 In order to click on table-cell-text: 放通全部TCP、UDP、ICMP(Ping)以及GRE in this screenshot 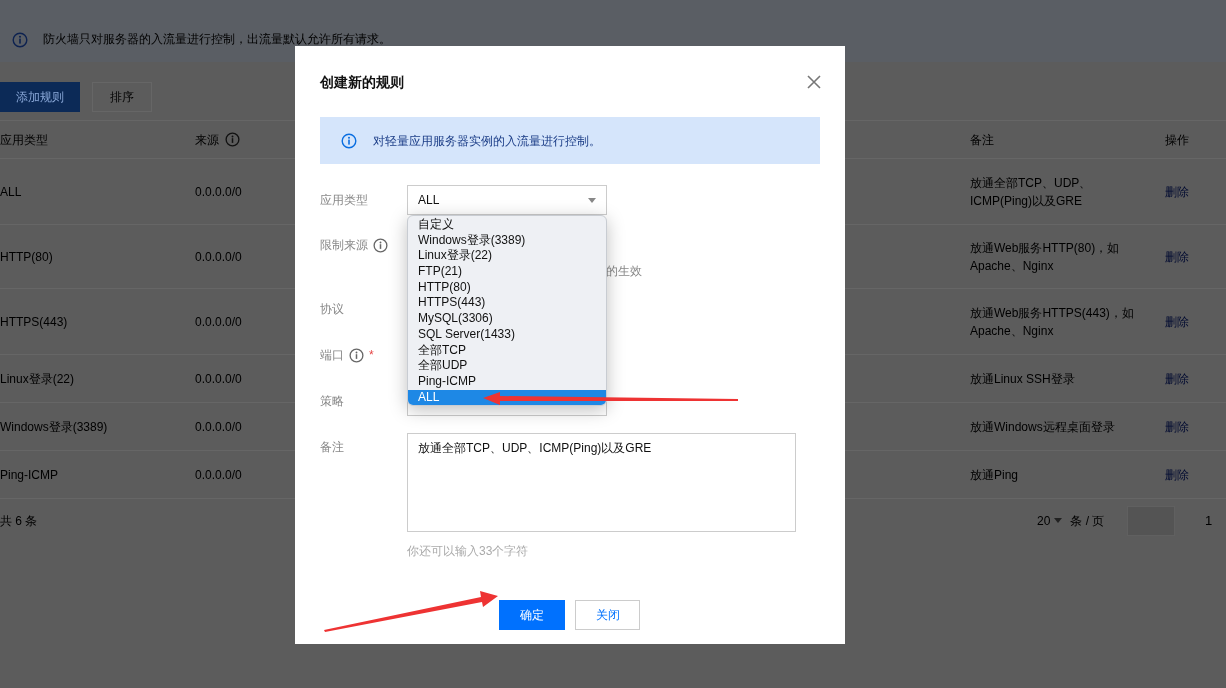, I will do `click(1031, 192)`.